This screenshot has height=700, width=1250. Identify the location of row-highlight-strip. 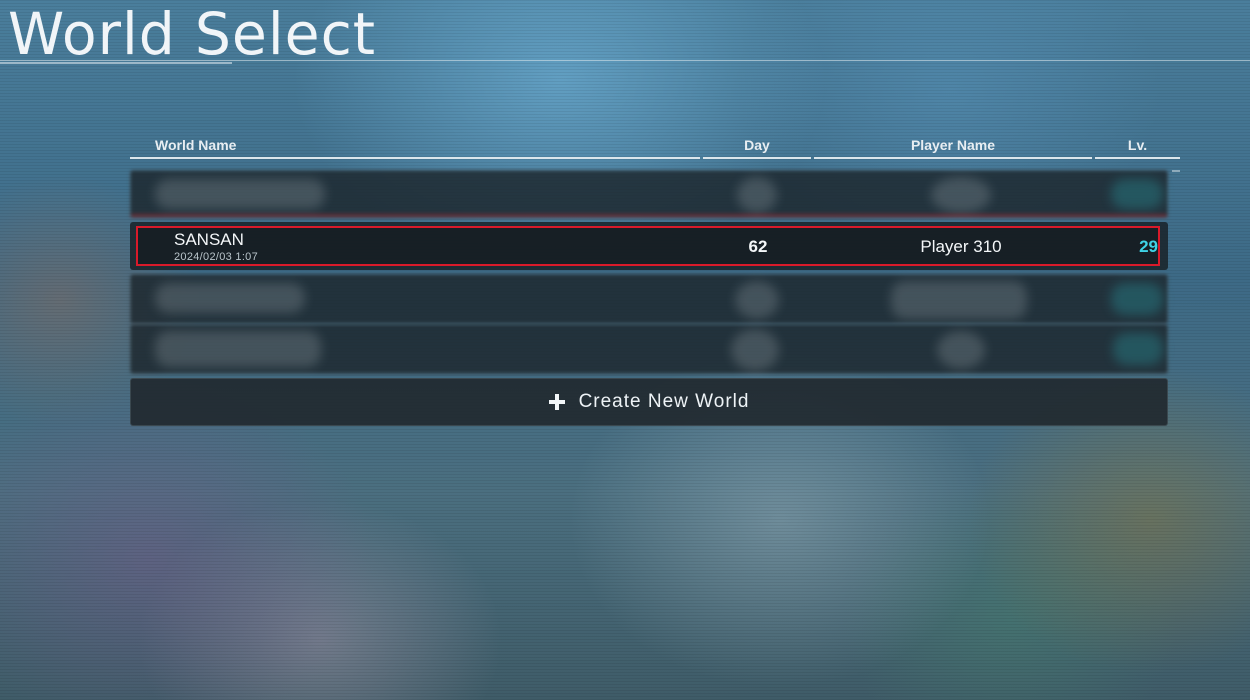
(649, 215).